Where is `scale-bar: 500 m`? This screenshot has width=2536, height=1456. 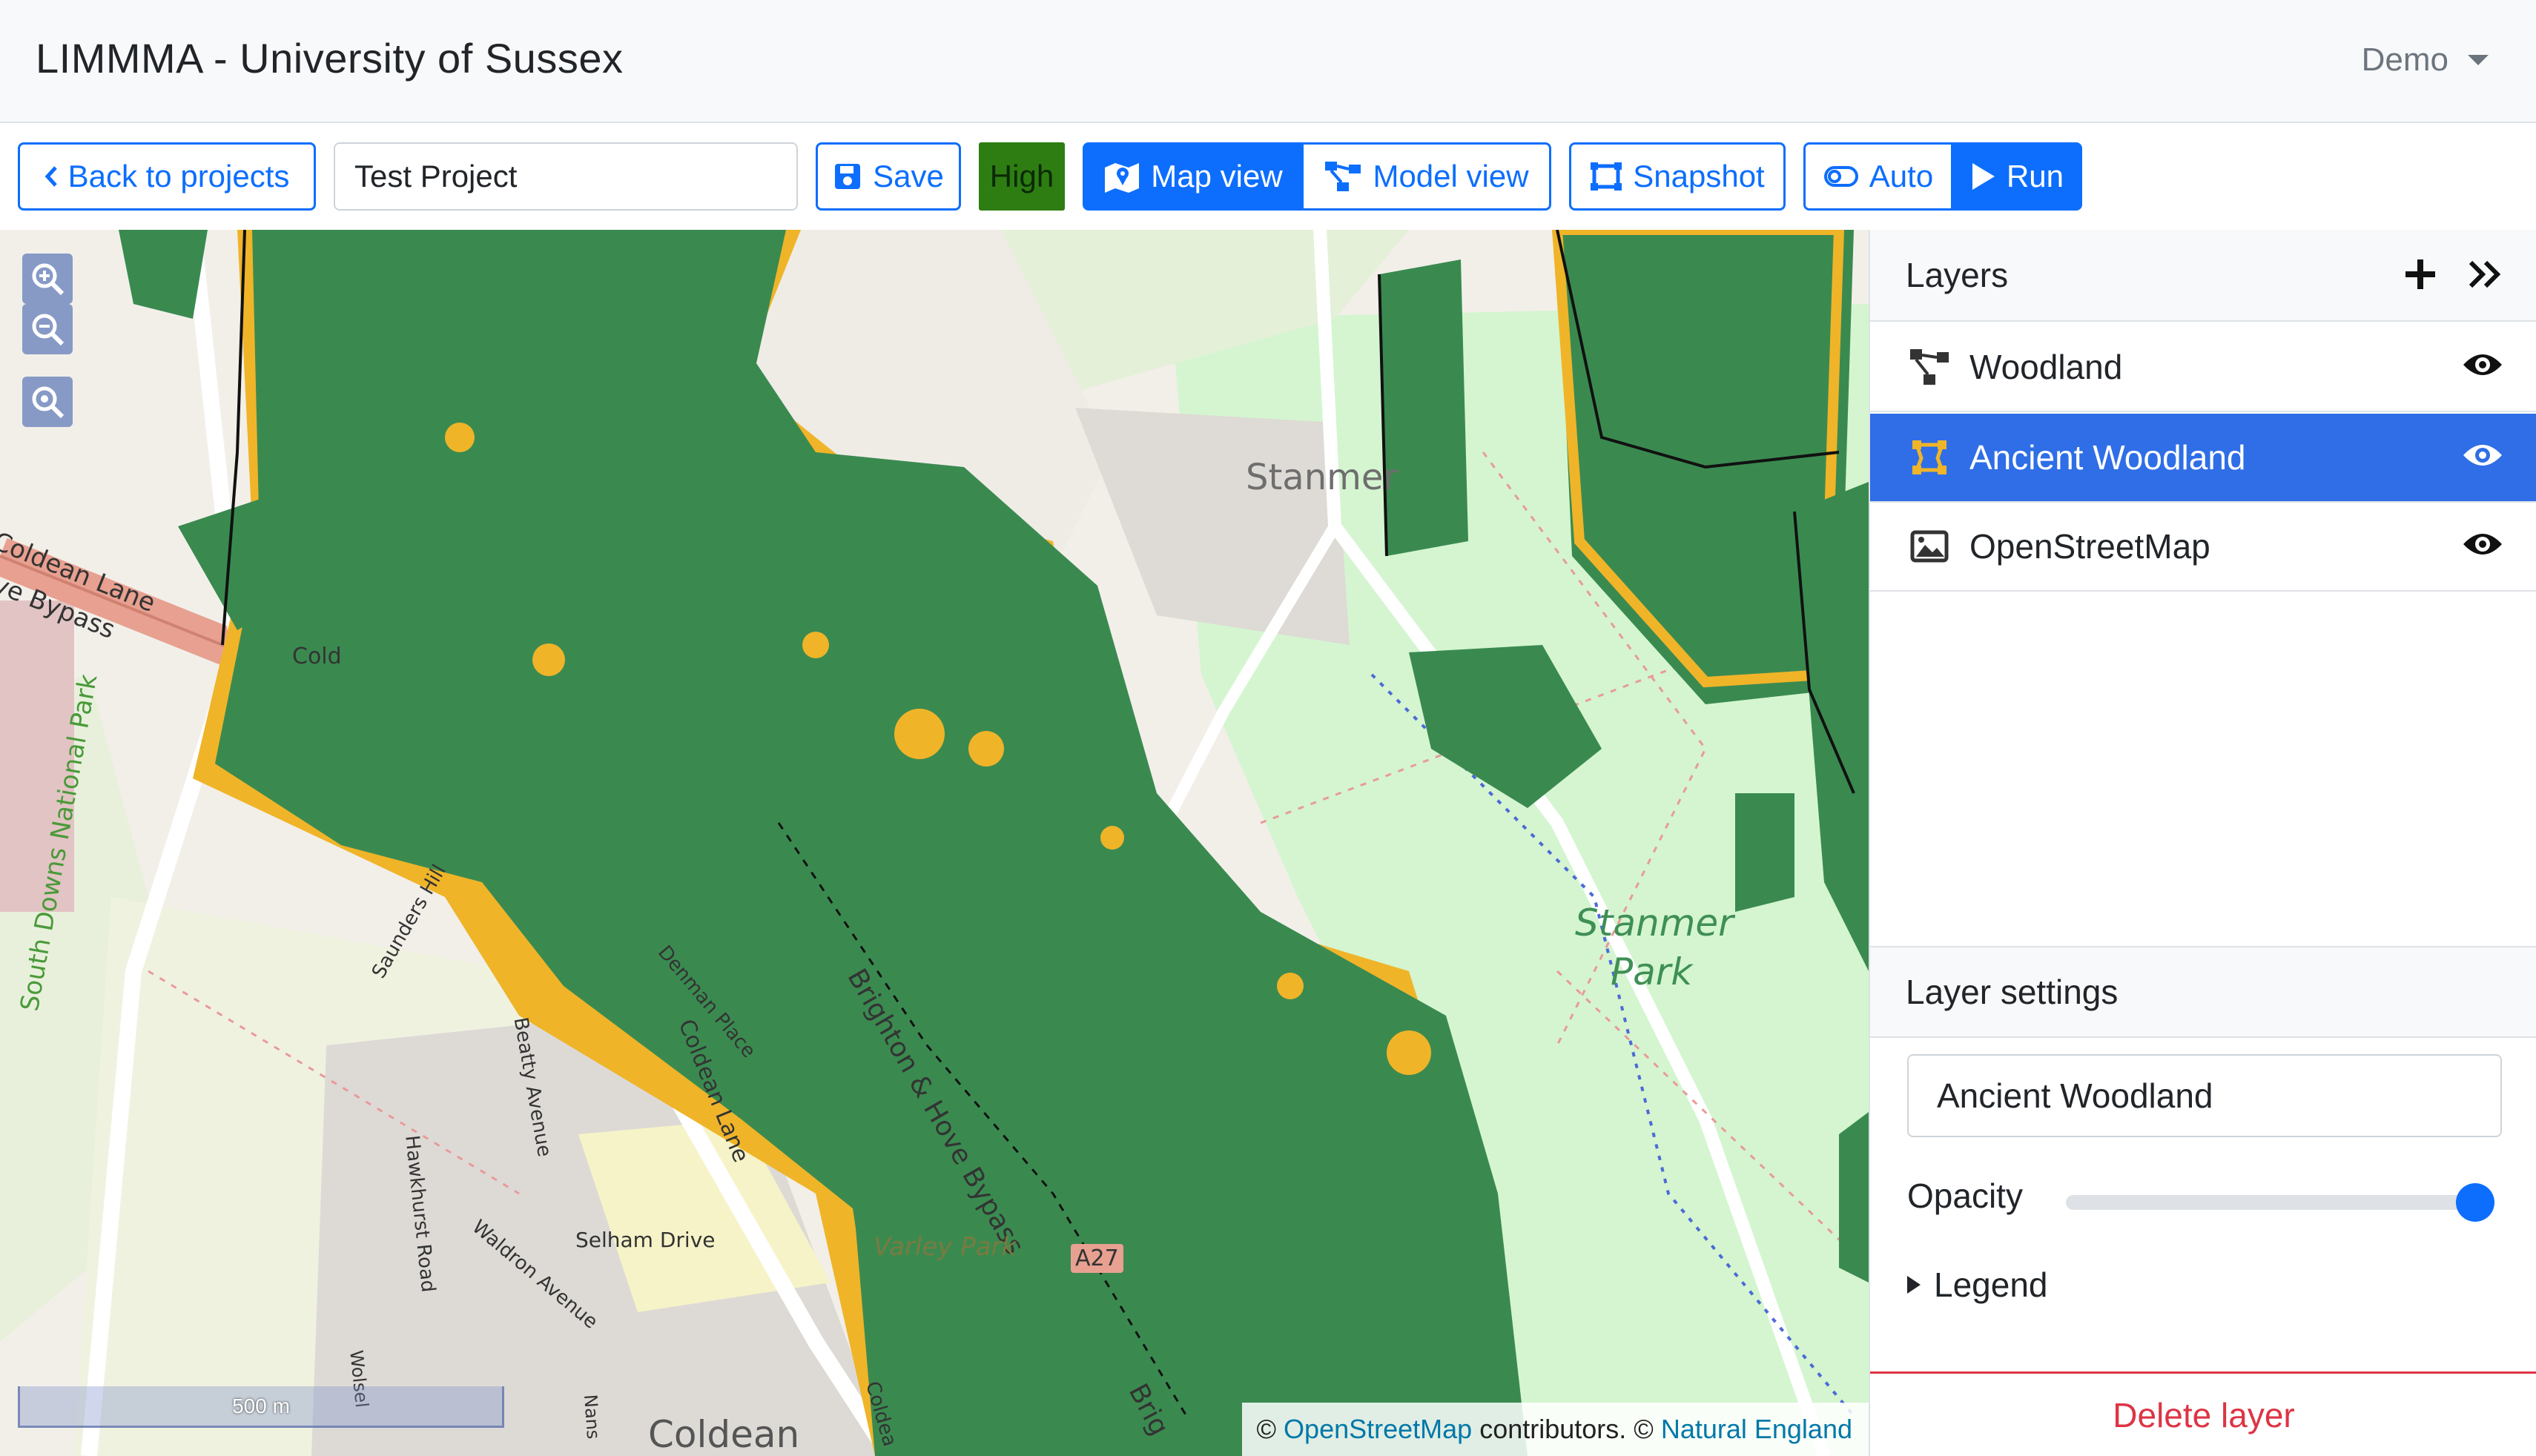
scale-bar: 500 m is located at coordinates (261, 1407).